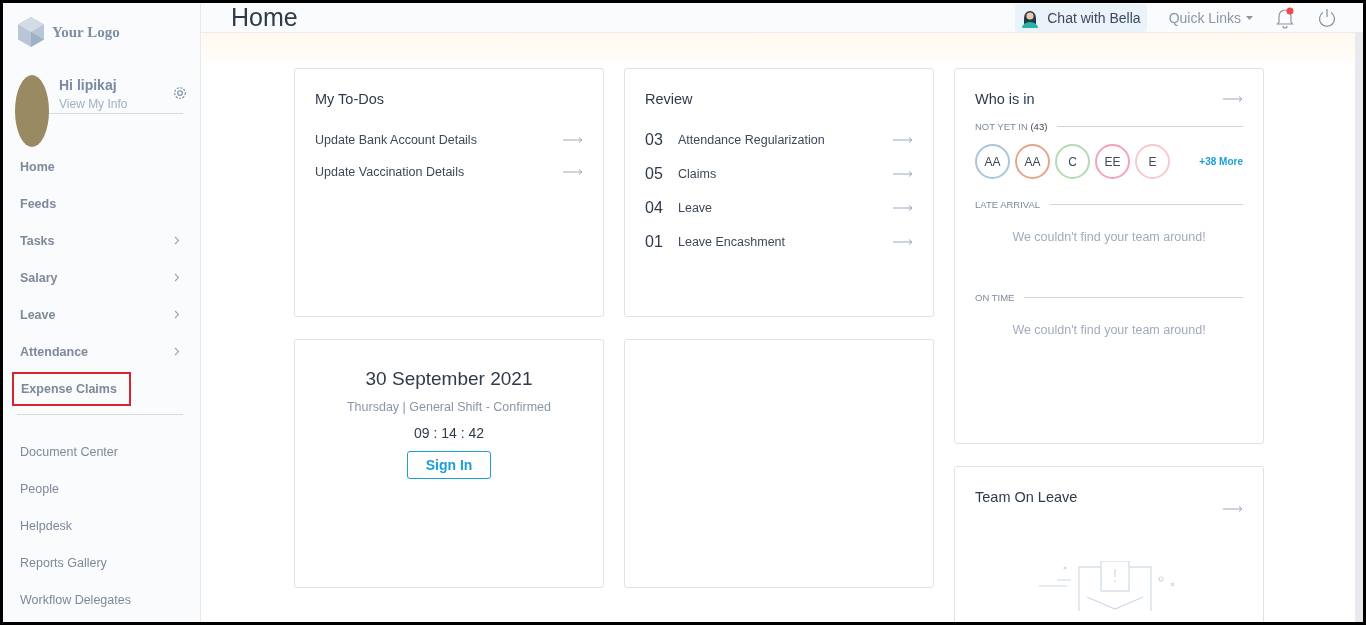 This screenshot has height=625, width=1366. I want to click on review-item: Leave, so click(695, 208).